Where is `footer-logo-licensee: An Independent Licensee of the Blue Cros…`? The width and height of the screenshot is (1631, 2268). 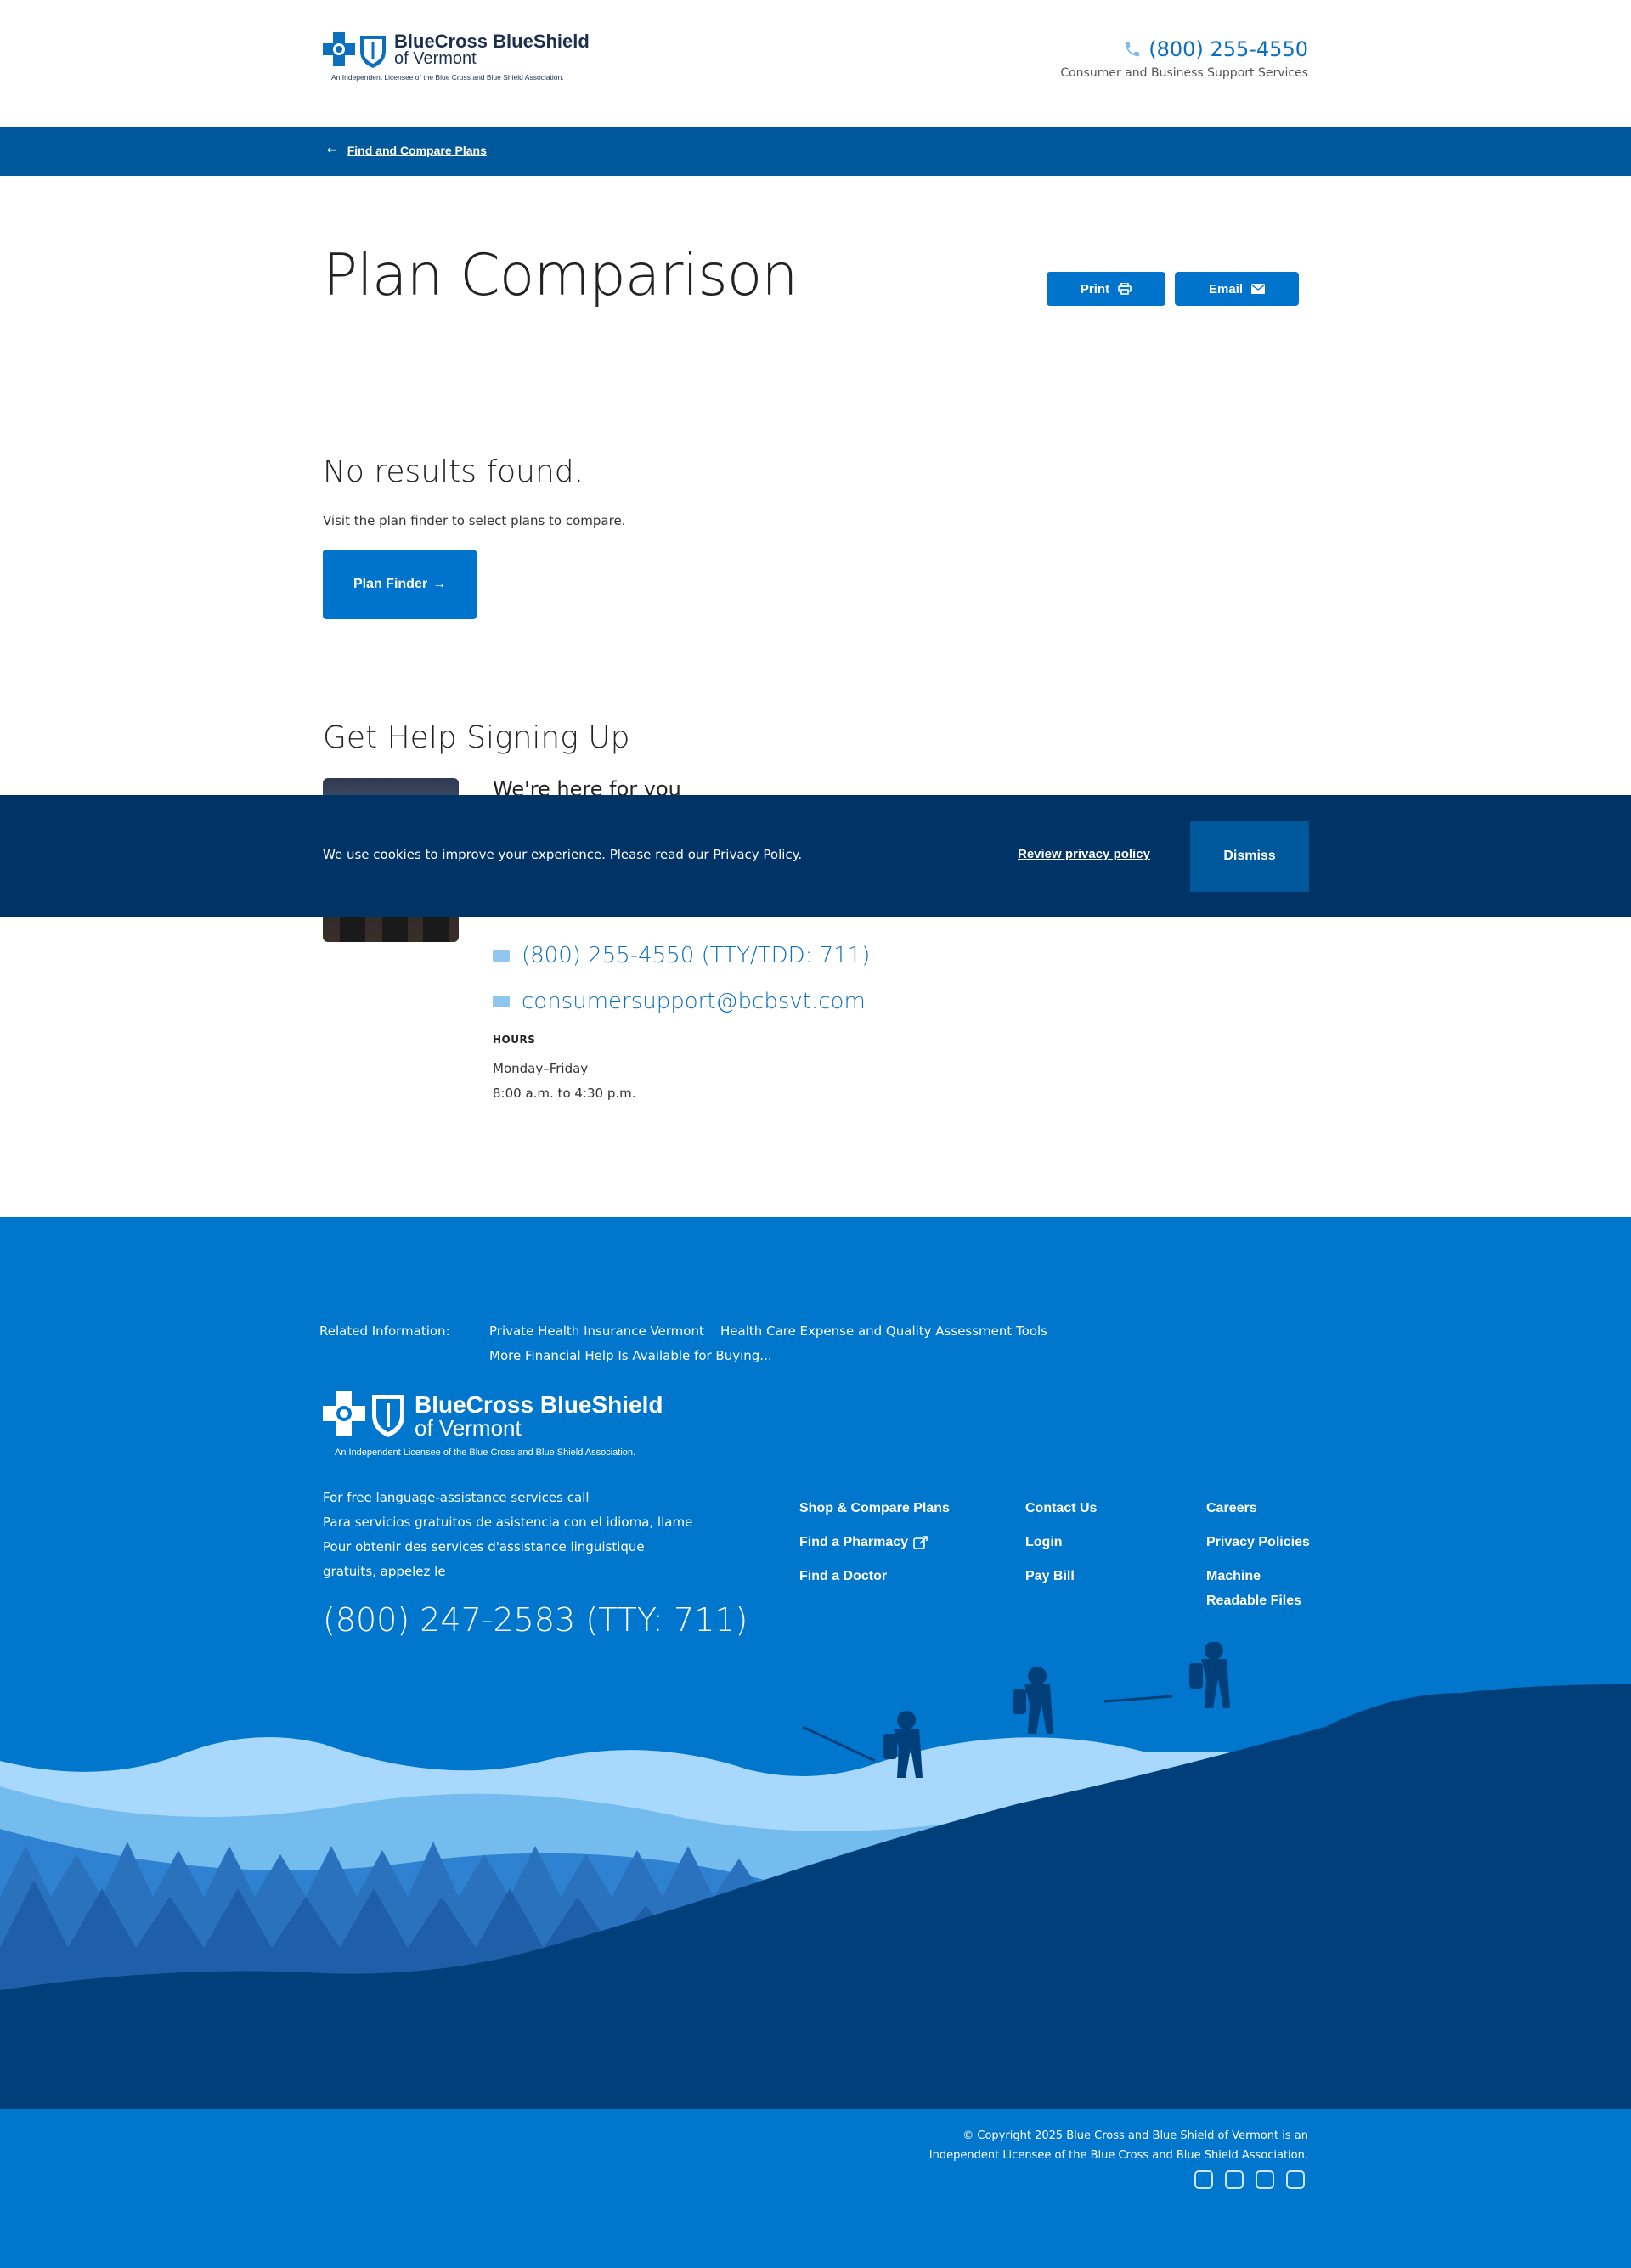 footer-logo-licensee: An Independent Licensee of the Blue Cros… is located at coordinates (485, 1452).